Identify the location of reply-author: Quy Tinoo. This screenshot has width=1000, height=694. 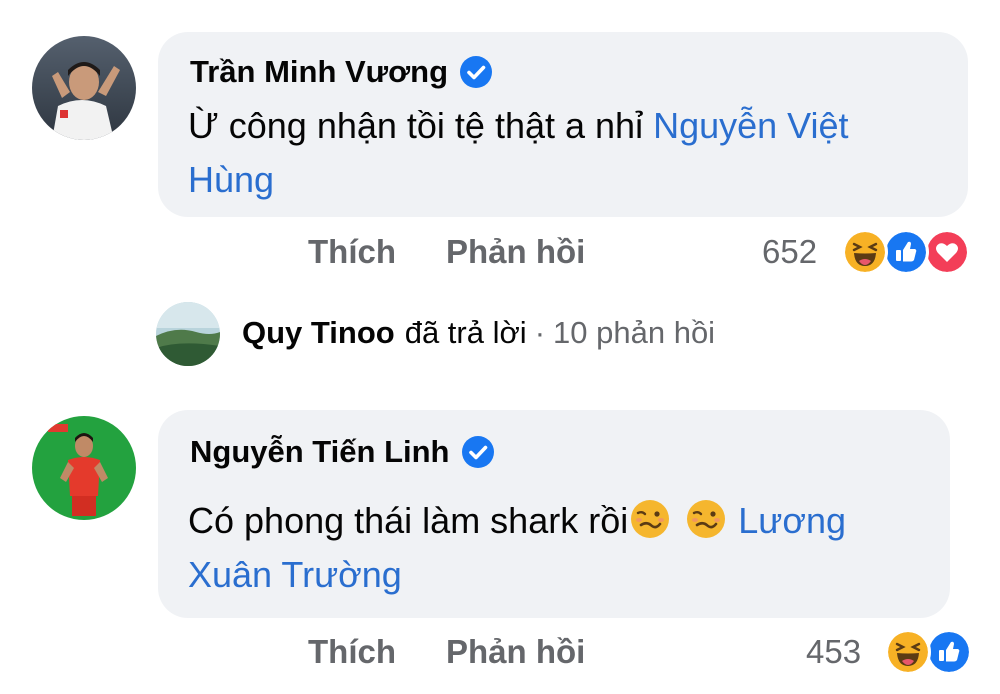
(318, 333).